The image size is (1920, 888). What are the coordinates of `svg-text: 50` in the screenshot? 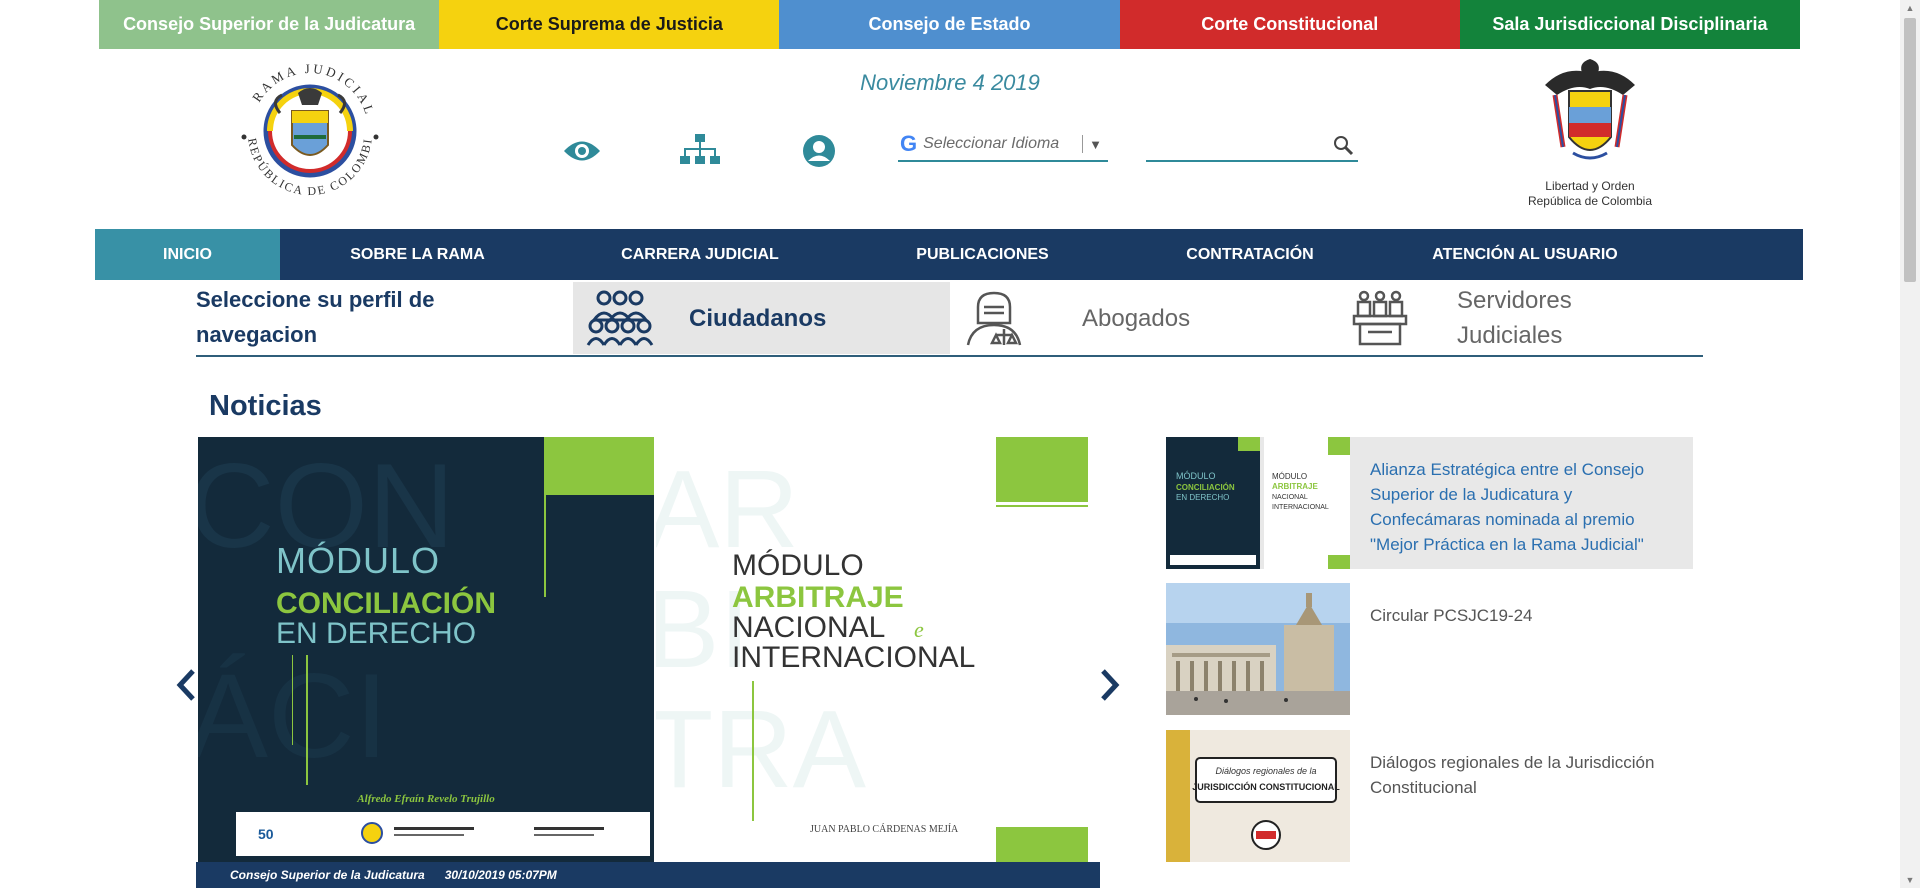 It's located at (266, 834).